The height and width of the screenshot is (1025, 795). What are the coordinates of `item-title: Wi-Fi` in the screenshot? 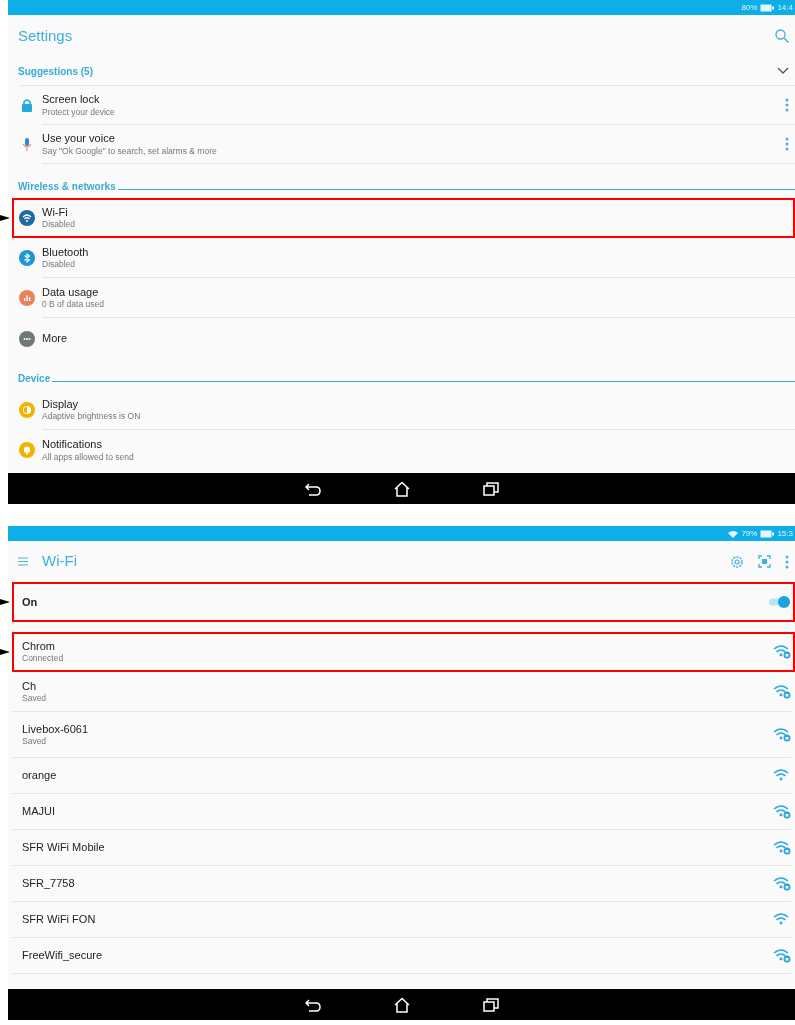 It's located at (55, 212).